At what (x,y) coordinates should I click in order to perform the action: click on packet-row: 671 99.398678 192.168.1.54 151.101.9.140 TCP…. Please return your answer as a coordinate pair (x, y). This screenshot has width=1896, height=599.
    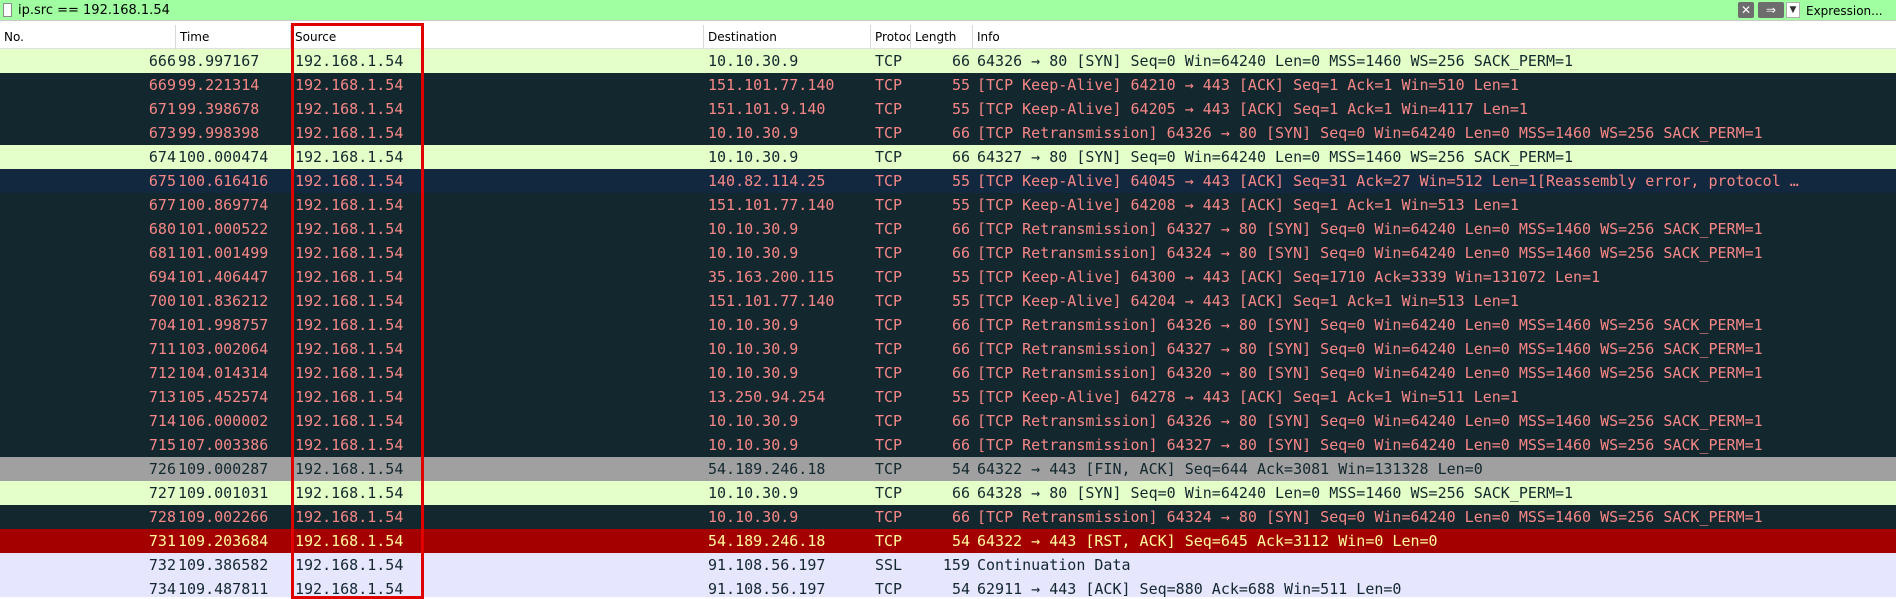
    Looking at the image, I should click on (948, 109).